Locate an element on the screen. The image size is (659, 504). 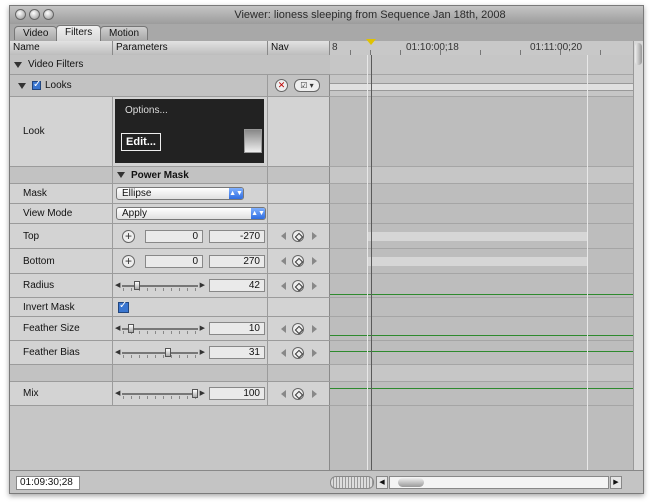
tab-filters: Filters is located at coordinates (79, 33).